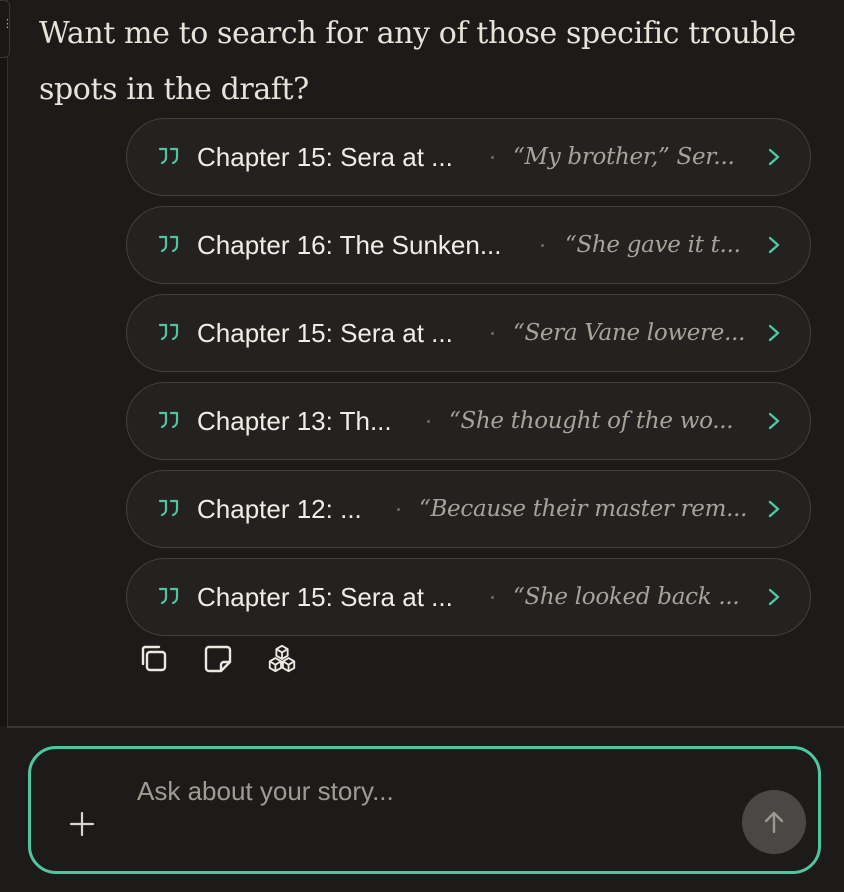 The image size is (844, 892). I want to click on divider, so click(425, 727).